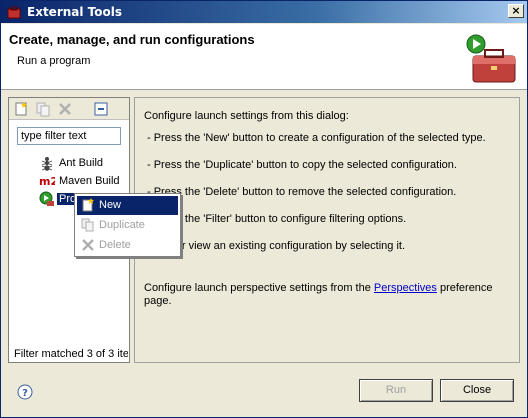  What do you see at coordinates (158, 301) in the screenshot?
I see `perspective-text-line2: page.` at bounding box center [158, 301].